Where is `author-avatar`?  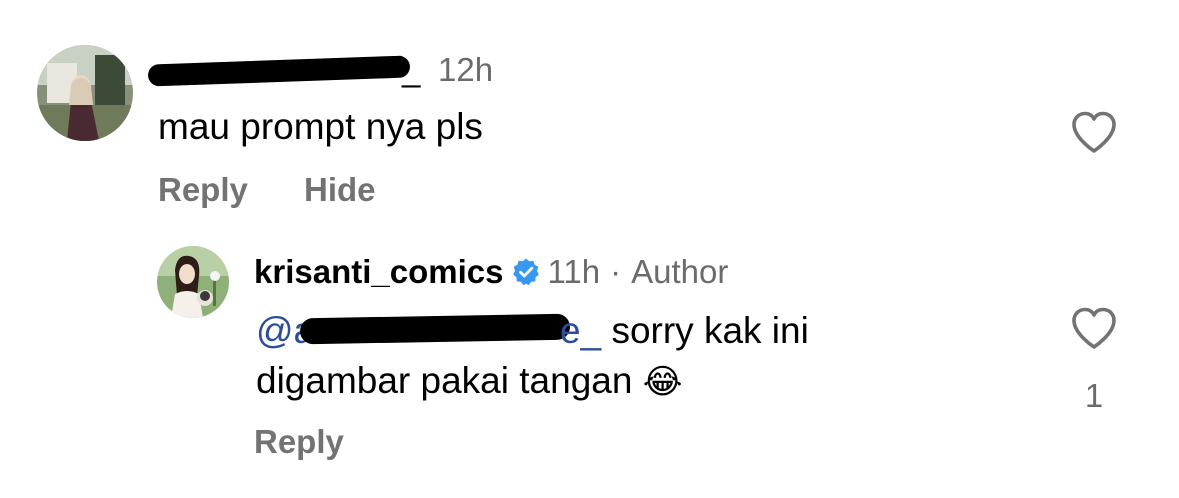 author-avatar is located at coordinates (193, 282).